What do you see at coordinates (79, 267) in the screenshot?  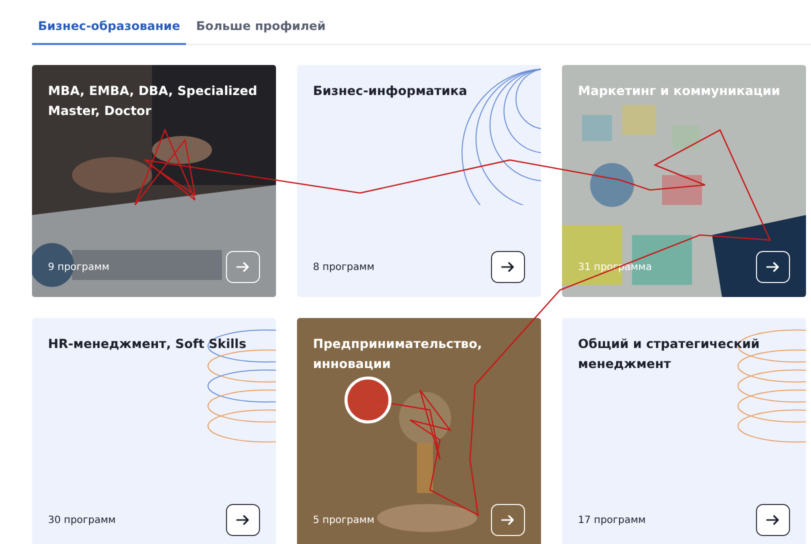 I see `program-count: 9 программ` at bounding box center [79, 267].